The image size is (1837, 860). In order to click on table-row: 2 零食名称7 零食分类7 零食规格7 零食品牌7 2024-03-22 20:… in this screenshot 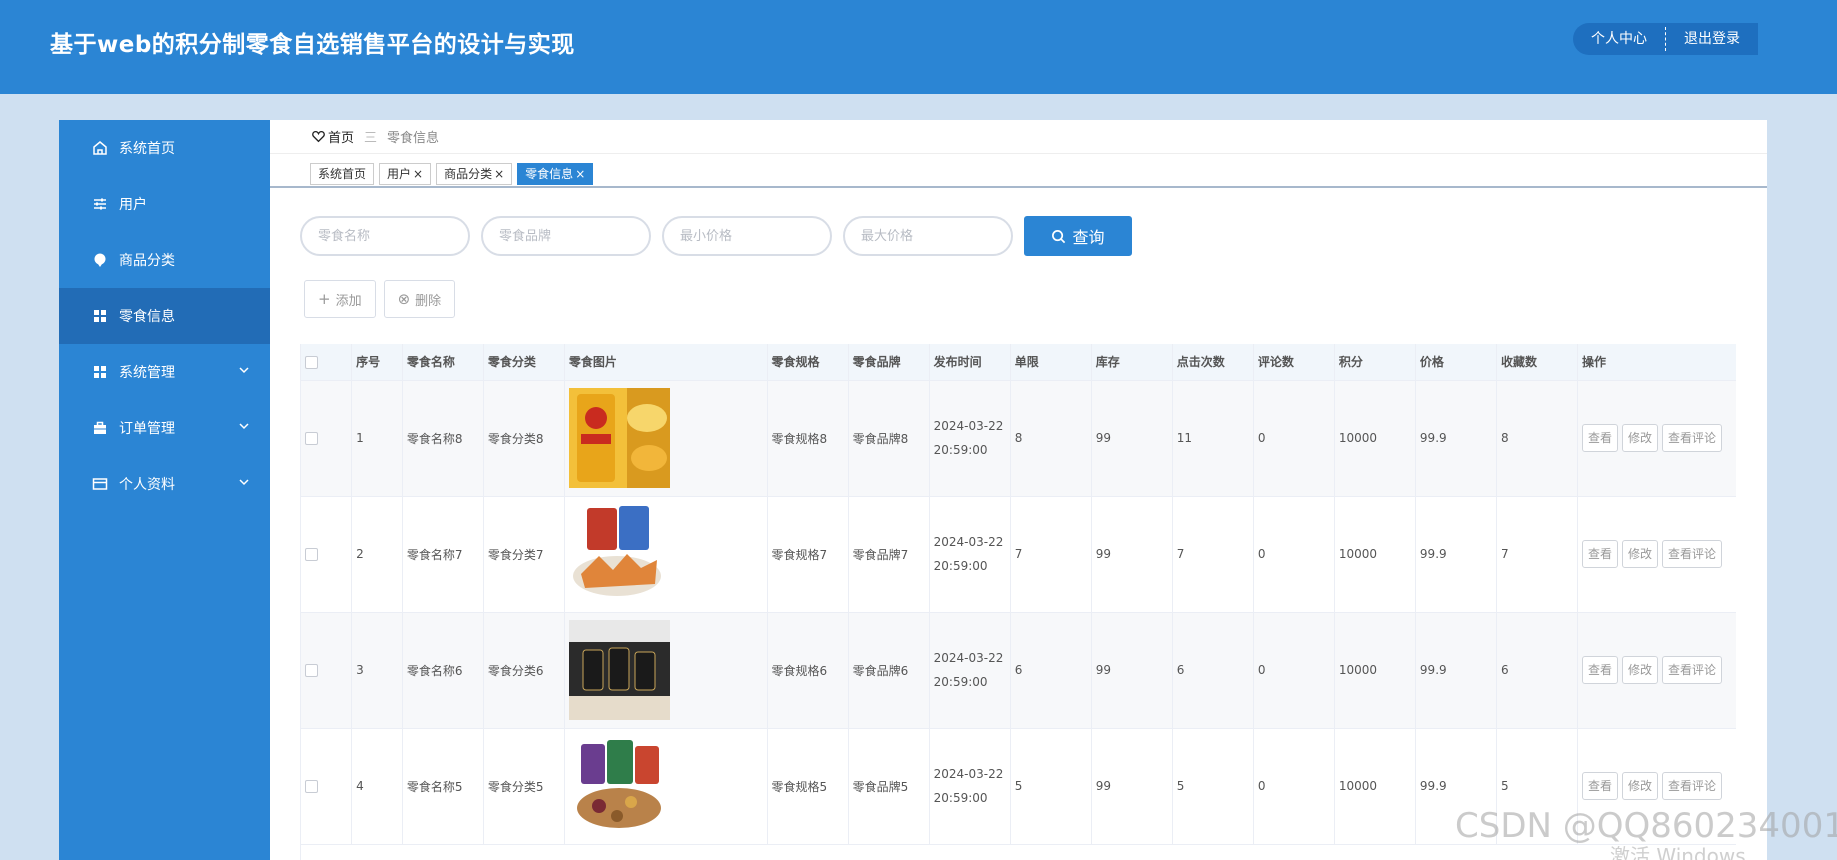, I will do `click(1018, 554)`.